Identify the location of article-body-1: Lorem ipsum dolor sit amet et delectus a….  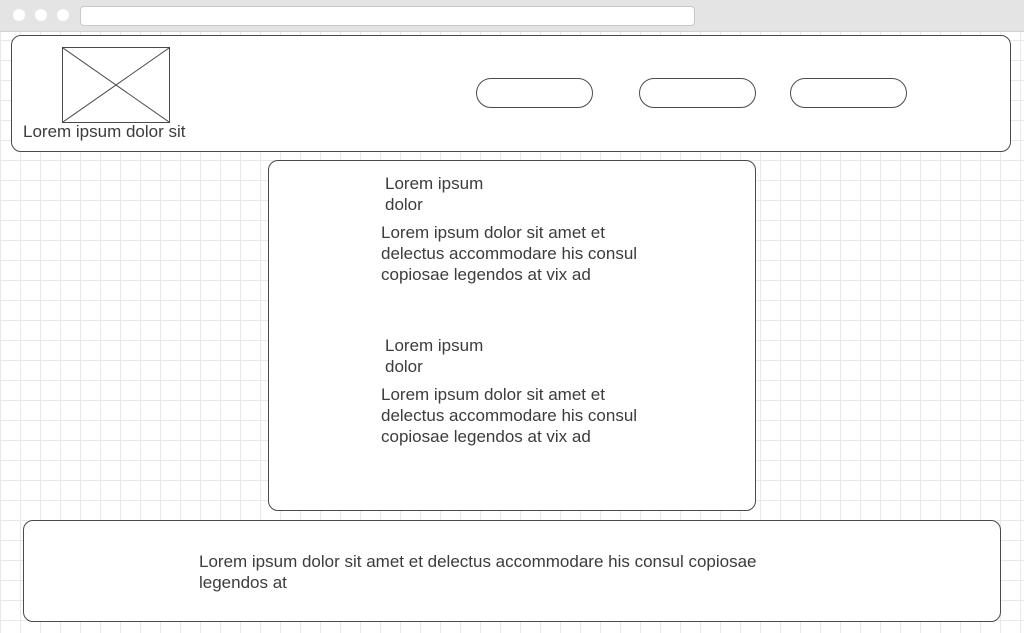
(509, 253).